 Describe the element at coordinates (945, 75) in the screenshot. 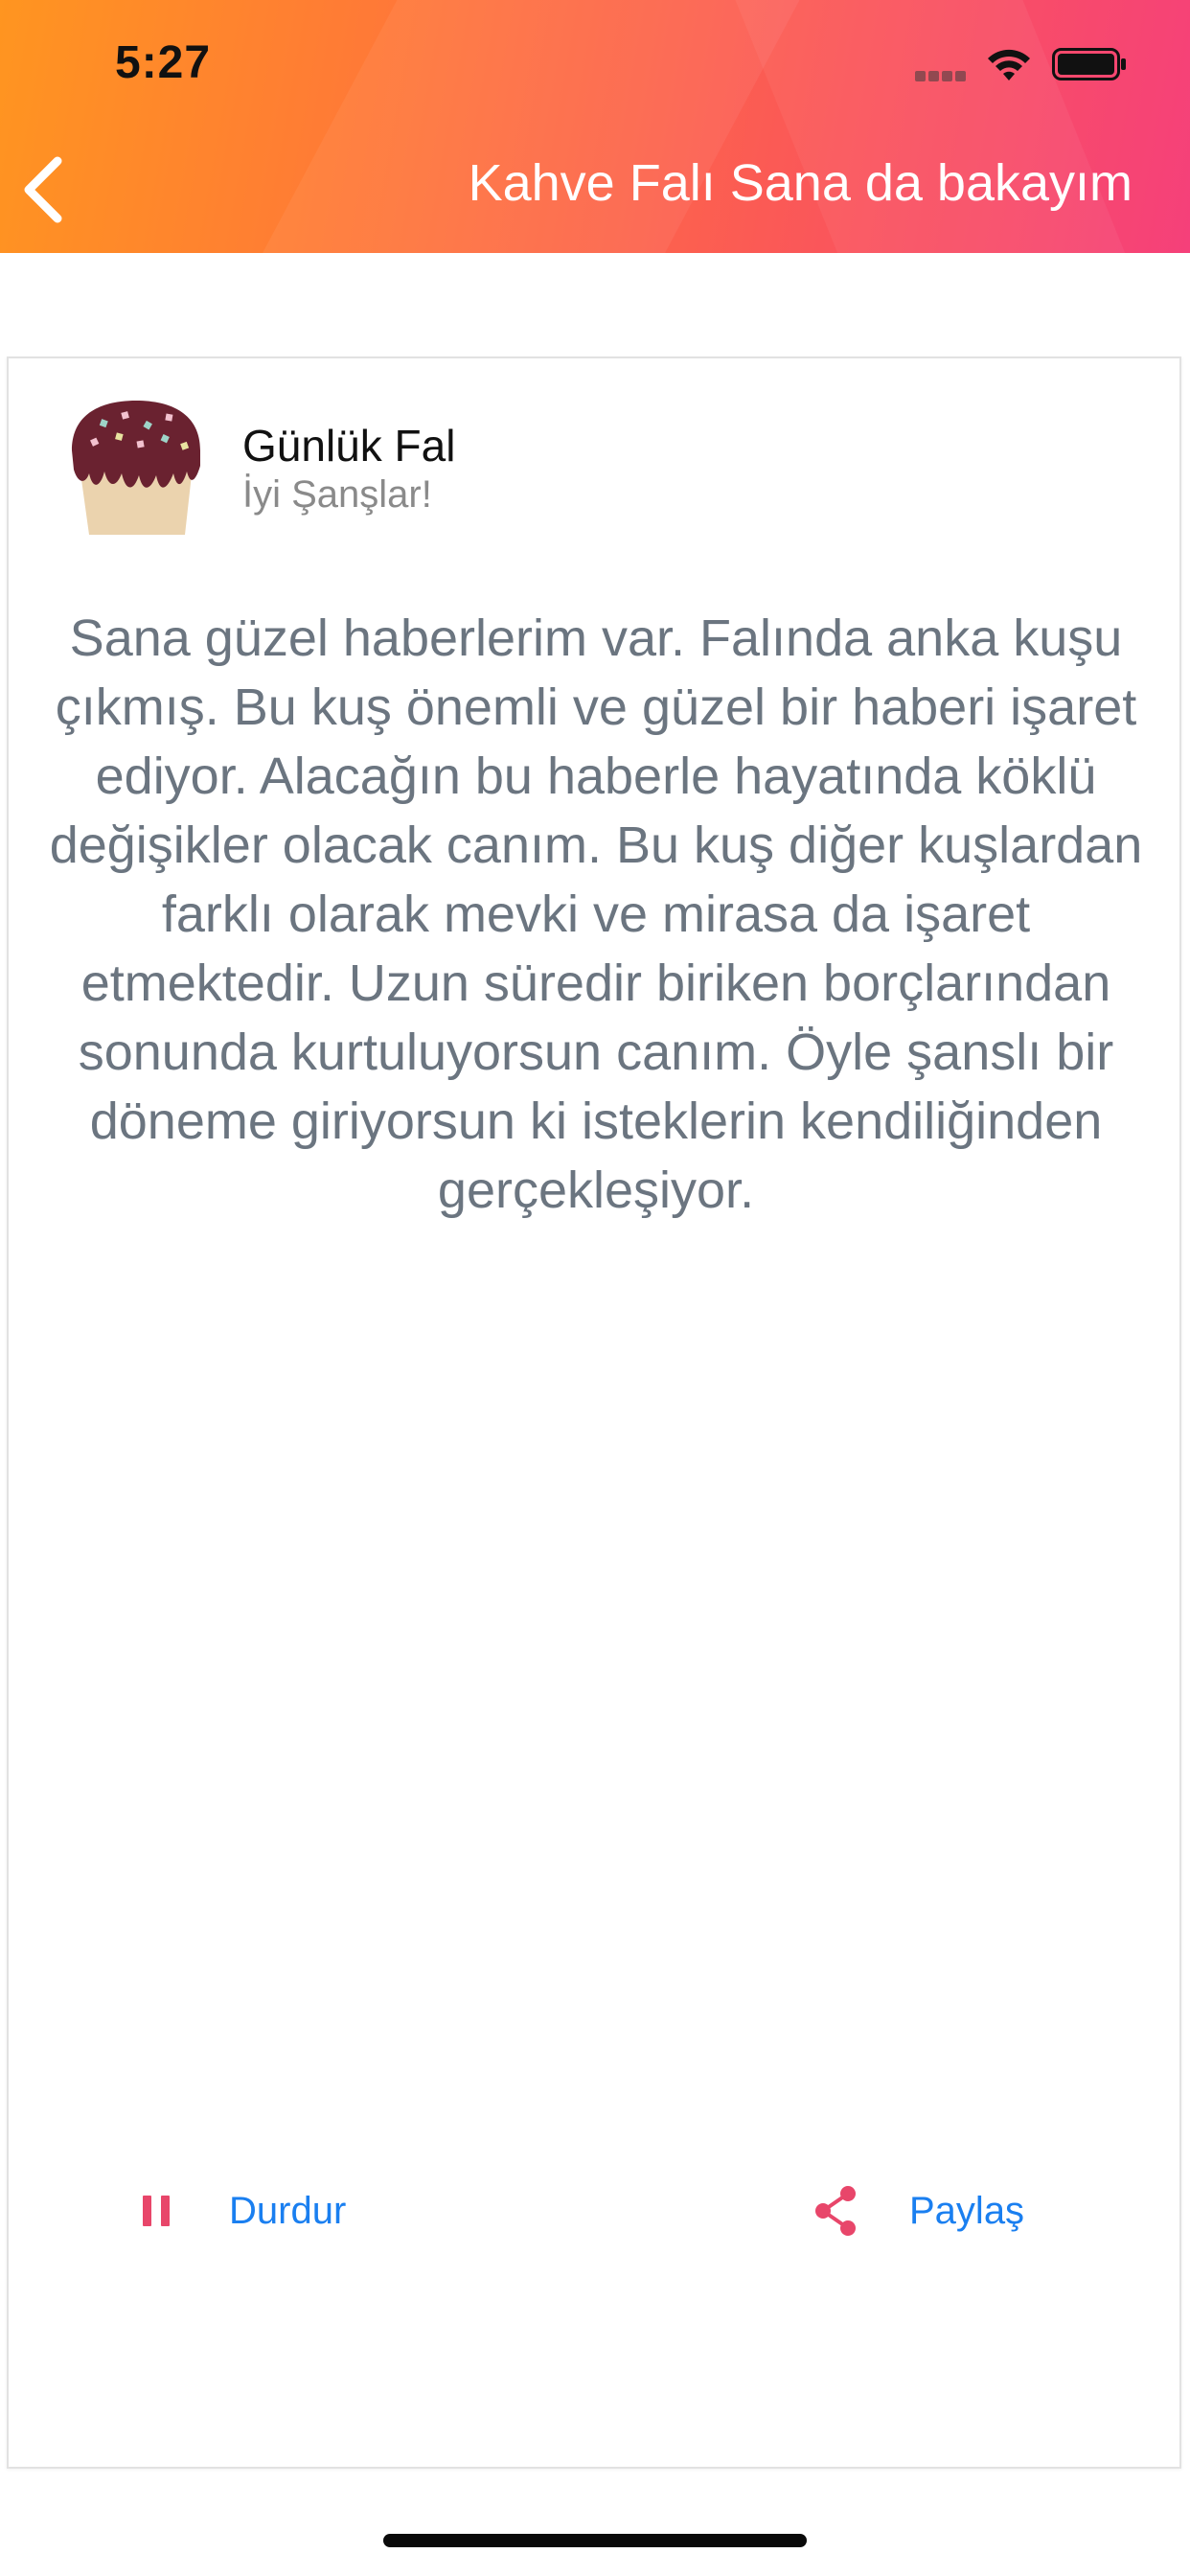

I see `cellular-signal-icon` at that location.